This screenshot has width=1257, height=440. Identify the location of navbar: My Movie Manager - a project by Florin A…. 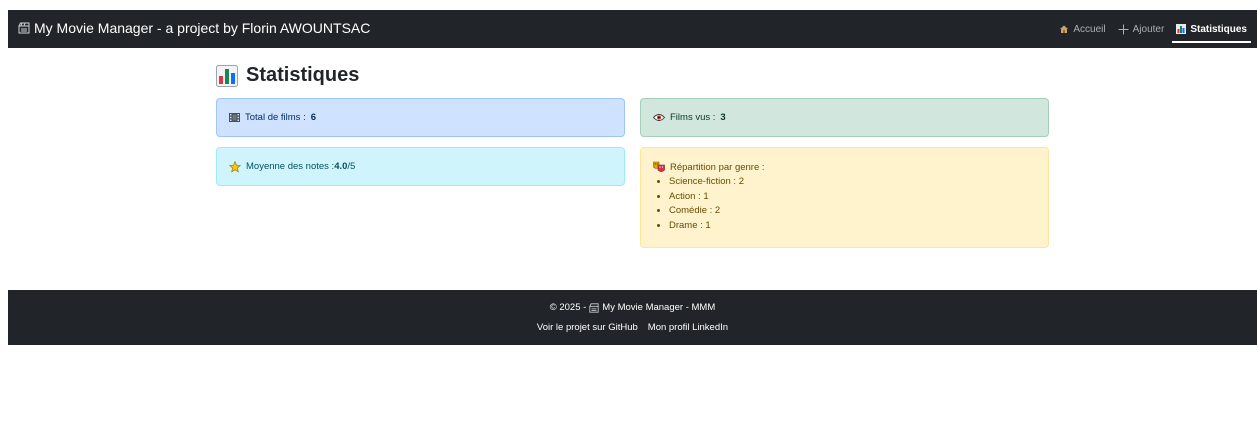
(632, 29).